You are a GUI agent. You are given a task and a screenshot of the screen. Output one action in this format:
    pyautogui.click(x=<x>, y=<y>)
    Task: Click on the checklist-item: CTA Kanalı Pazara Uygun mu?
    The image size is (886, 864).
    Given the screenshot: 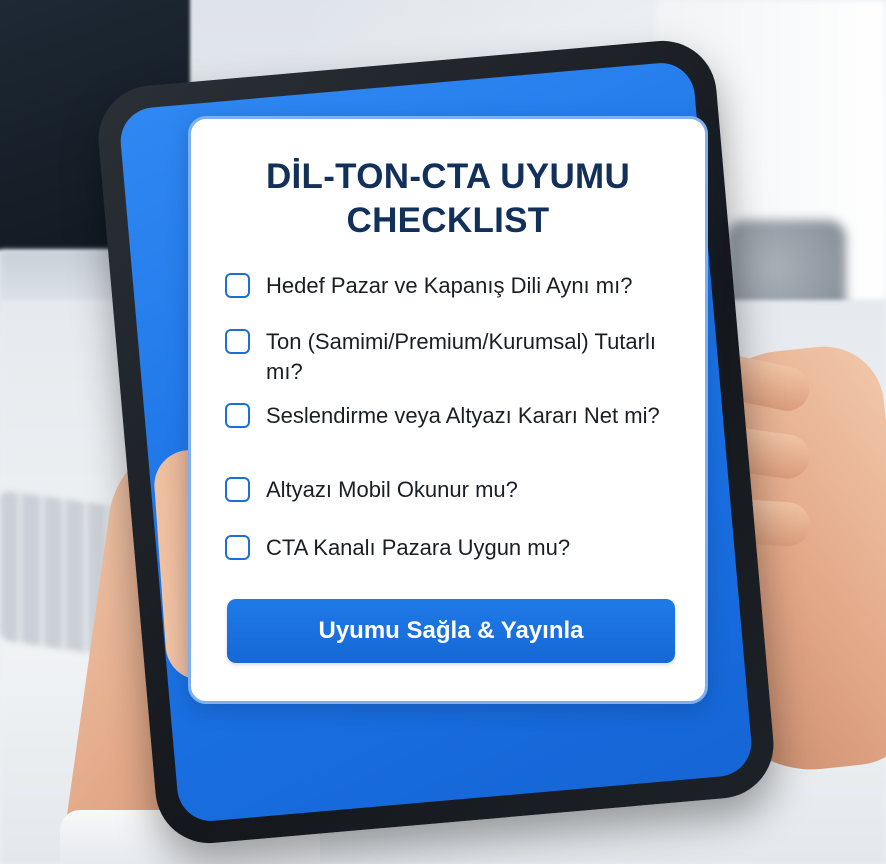 What is the action you would take?
    pyautogui.click(x=397, y=548)
    